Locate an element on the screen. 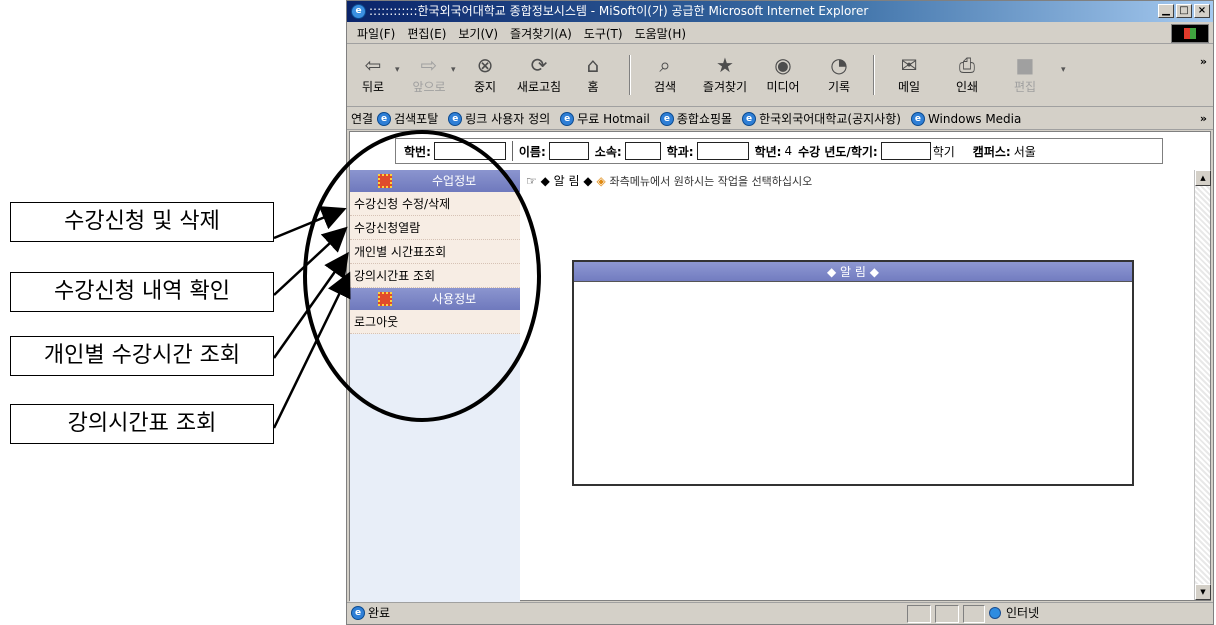 This screenshot has width=1216, height=625. section-title: 사용정보 is located at coordinates (454, 299).